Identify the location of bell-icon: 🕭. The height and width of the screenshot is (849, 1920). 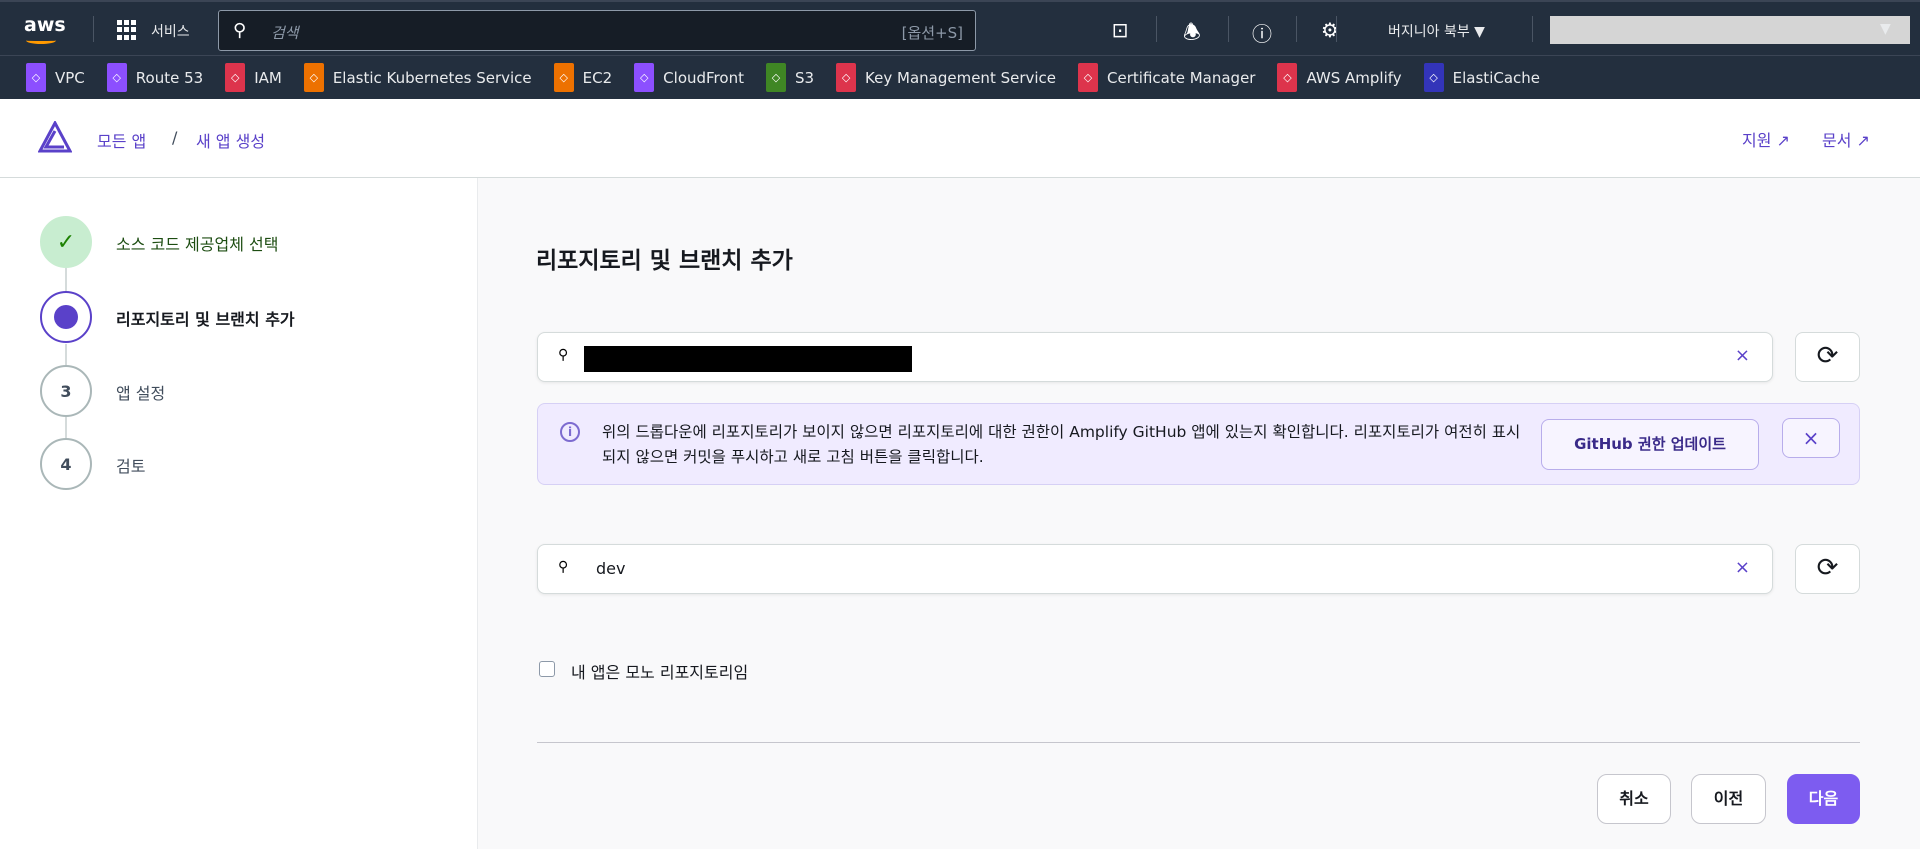
(1192, 35).